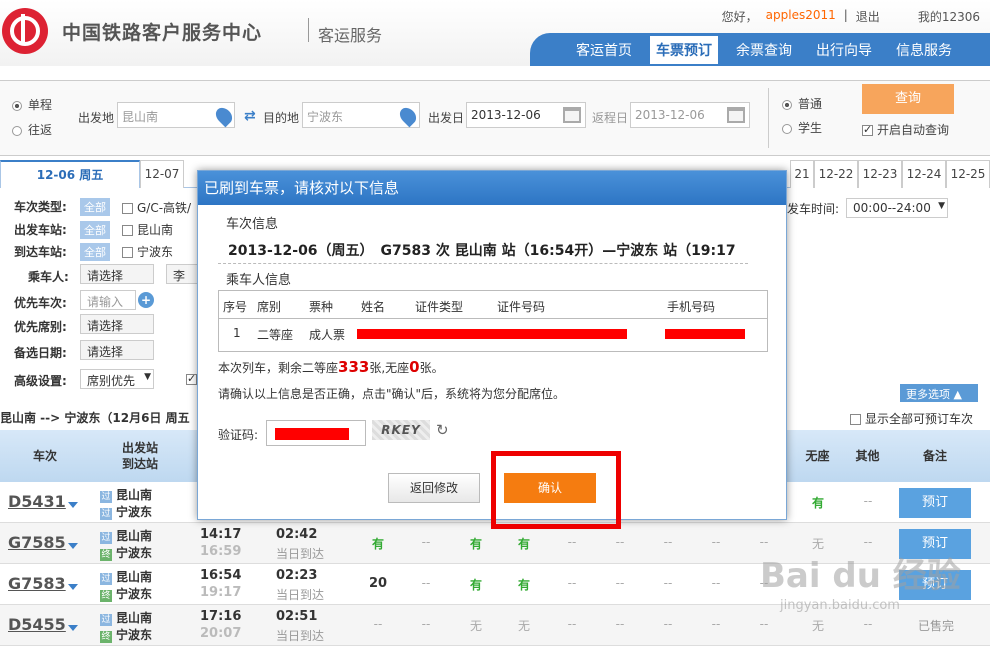 This screenshot has height=646, width=990. What do you see at coordinates (37, 542) in the screenshot?
I see `train-number-link: G7585` at bounding box center [37, 542].